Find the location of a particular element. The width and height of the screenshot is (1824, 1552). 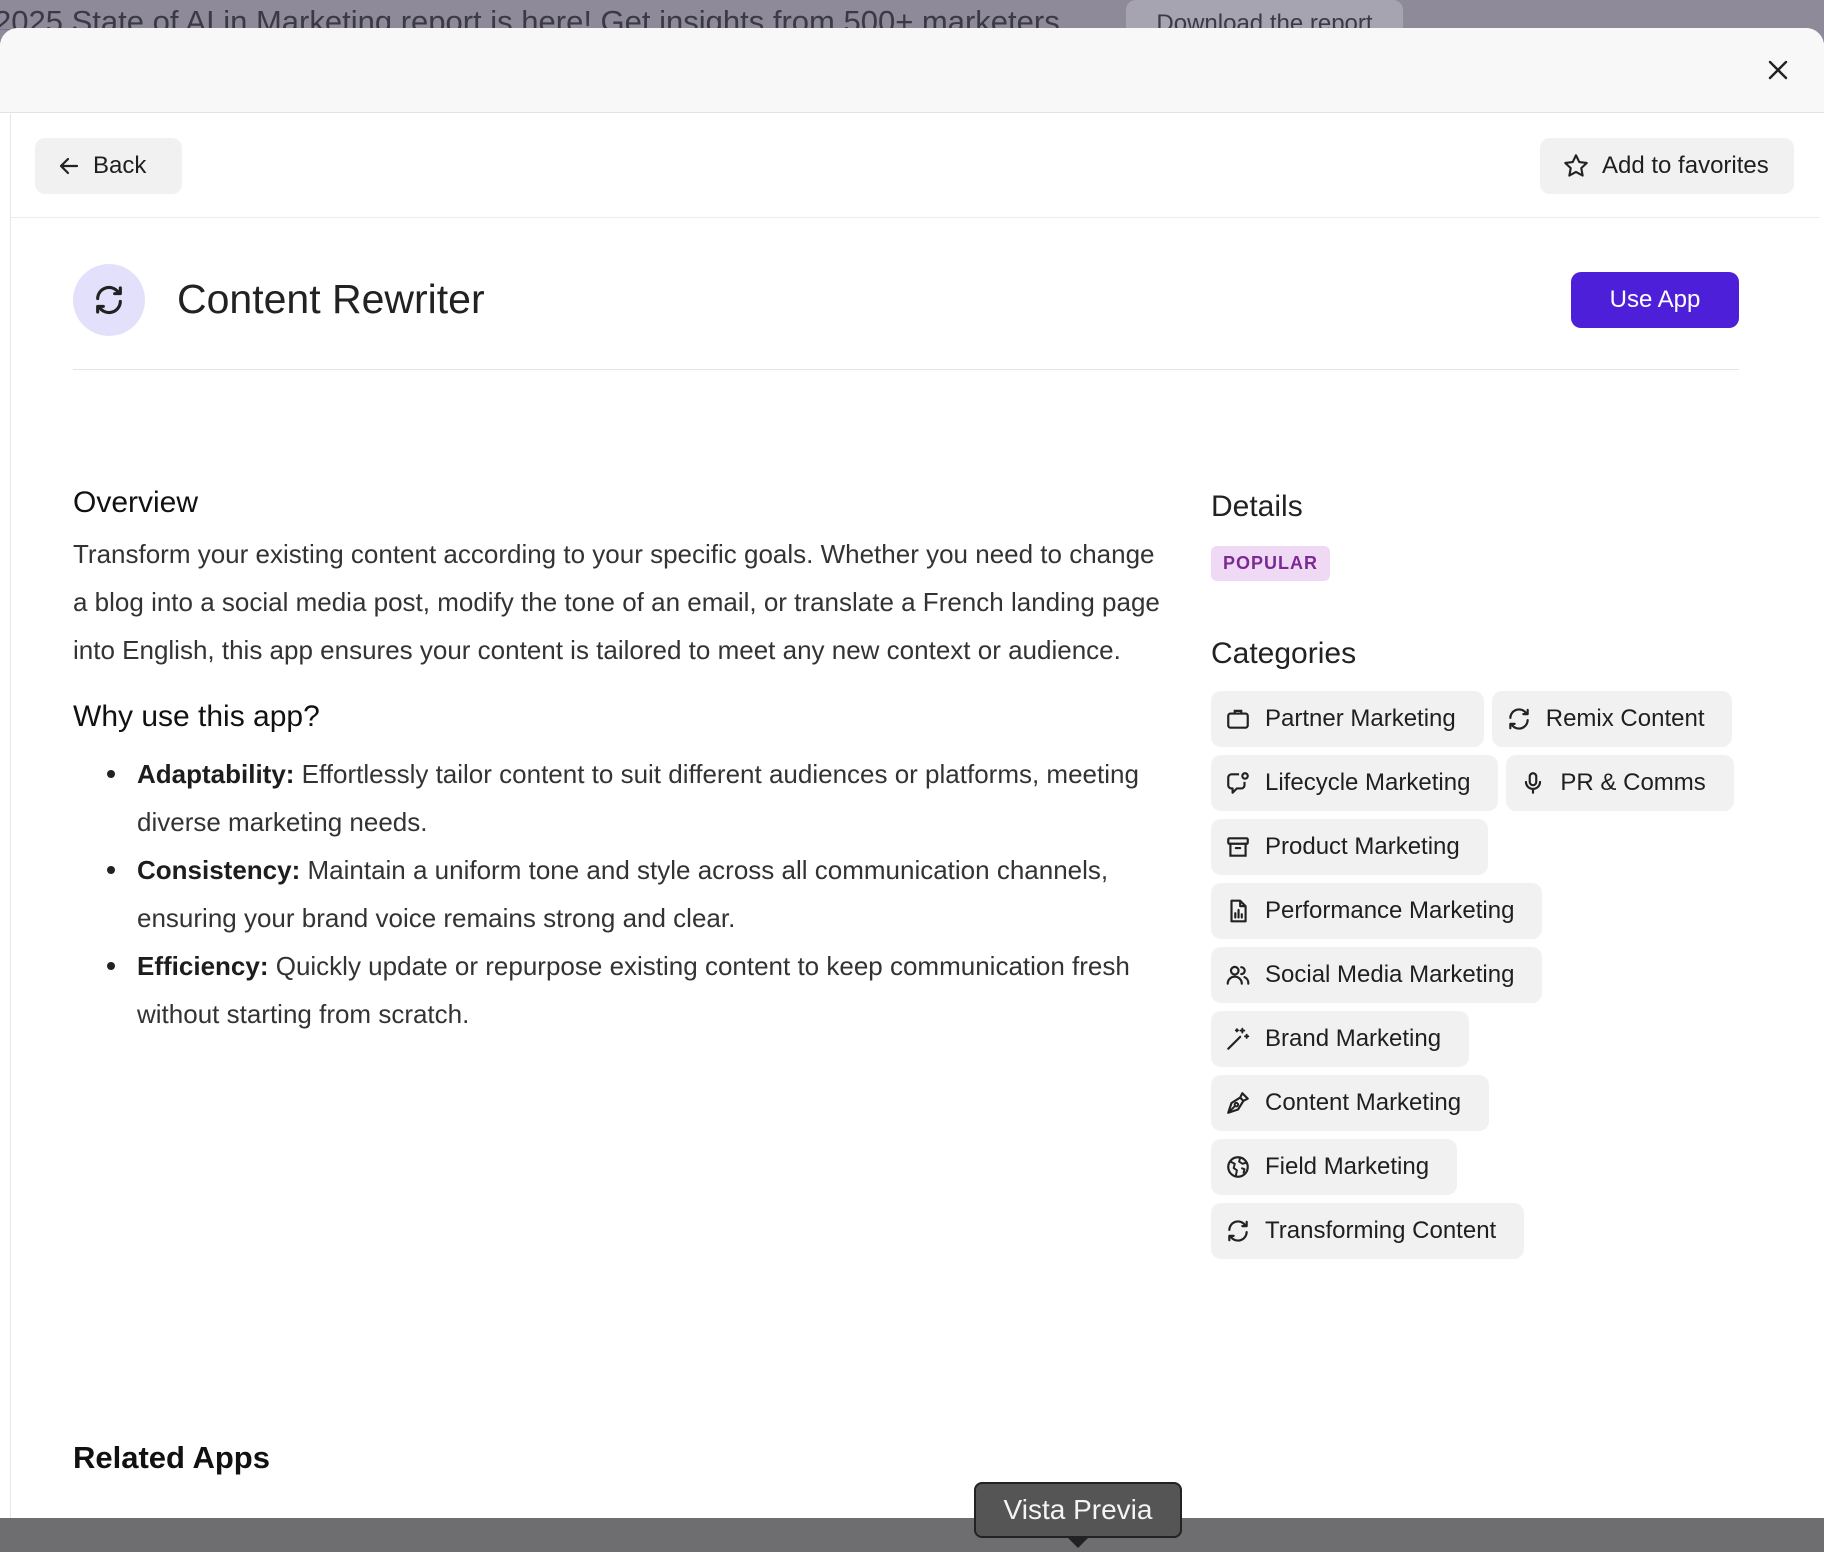

archive-box-icon is located at coordinates (1238, 847).